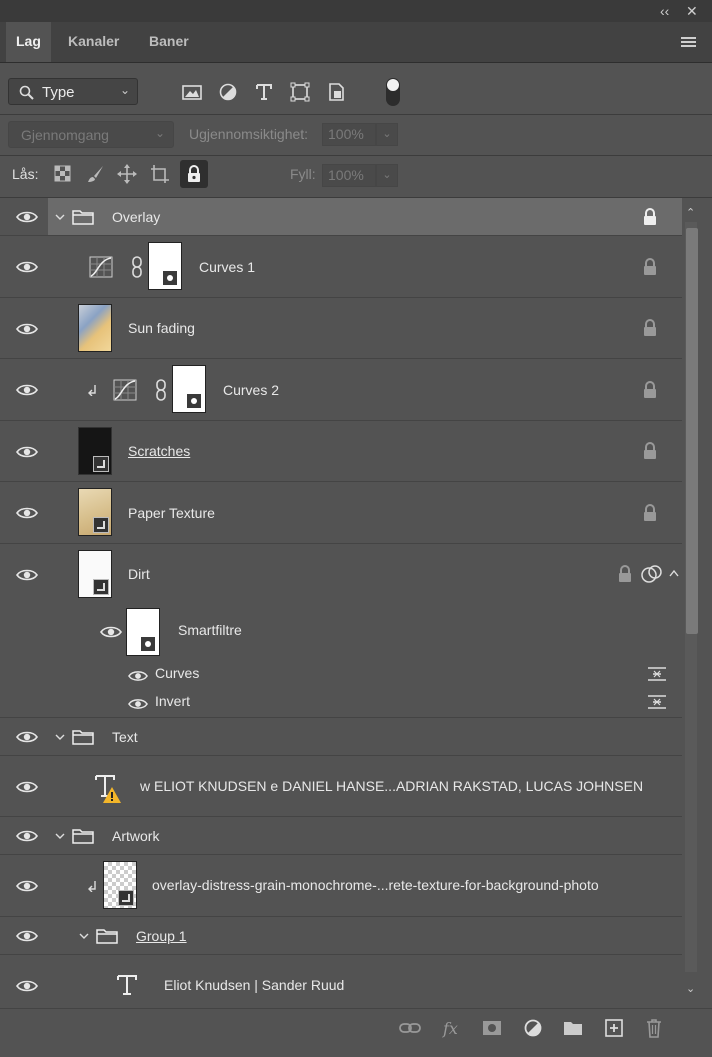  Describe the element at coordinates (112, 795) in the screenshot. I see `warning-icon` at that location.